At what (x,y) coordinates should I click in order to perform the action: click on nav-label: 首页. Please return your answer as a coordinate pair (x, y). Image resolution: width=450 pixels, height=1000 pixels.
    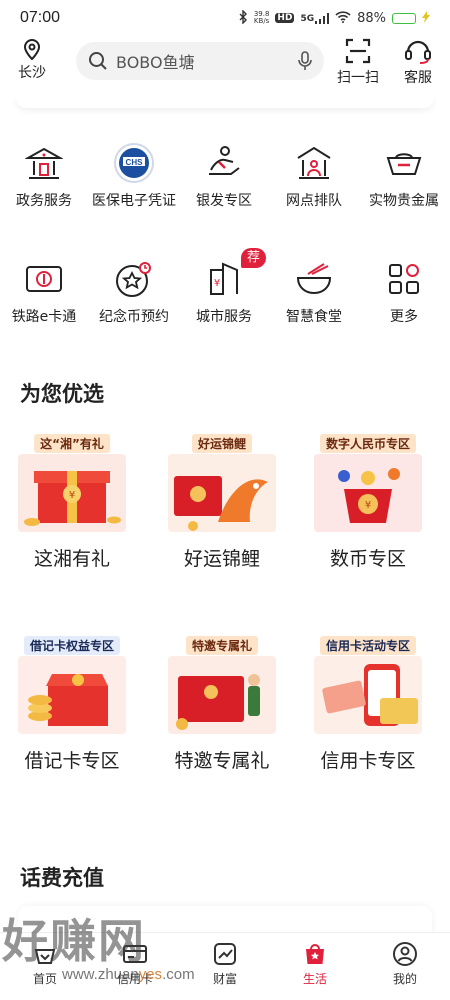
    Looking at the image, I should click on (44, 979).